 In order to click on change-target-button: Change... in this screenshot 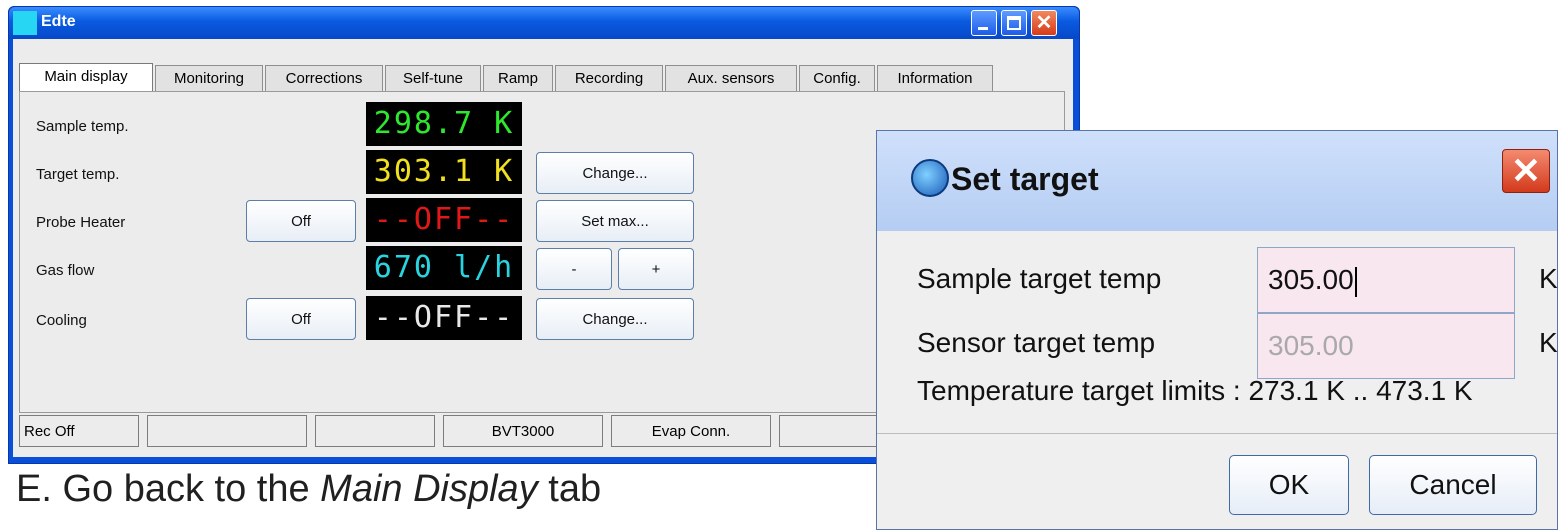, I will do `click(615, 173)`.